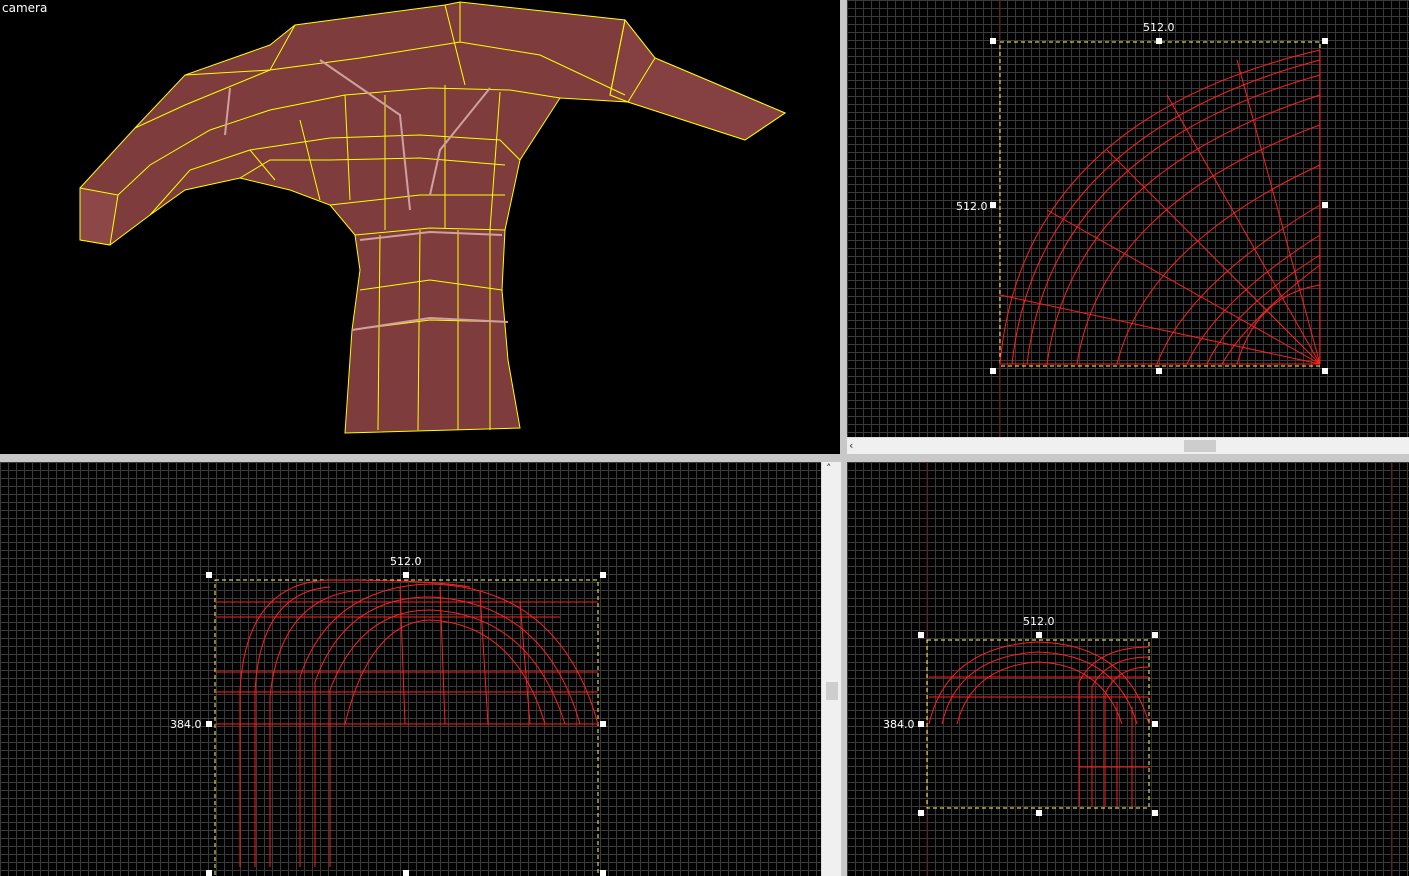 This screenshot has width=1409, height=876. Describe the element at coordinates (25, 8) in the screenshot. I see `camera-label: camera` at that location.